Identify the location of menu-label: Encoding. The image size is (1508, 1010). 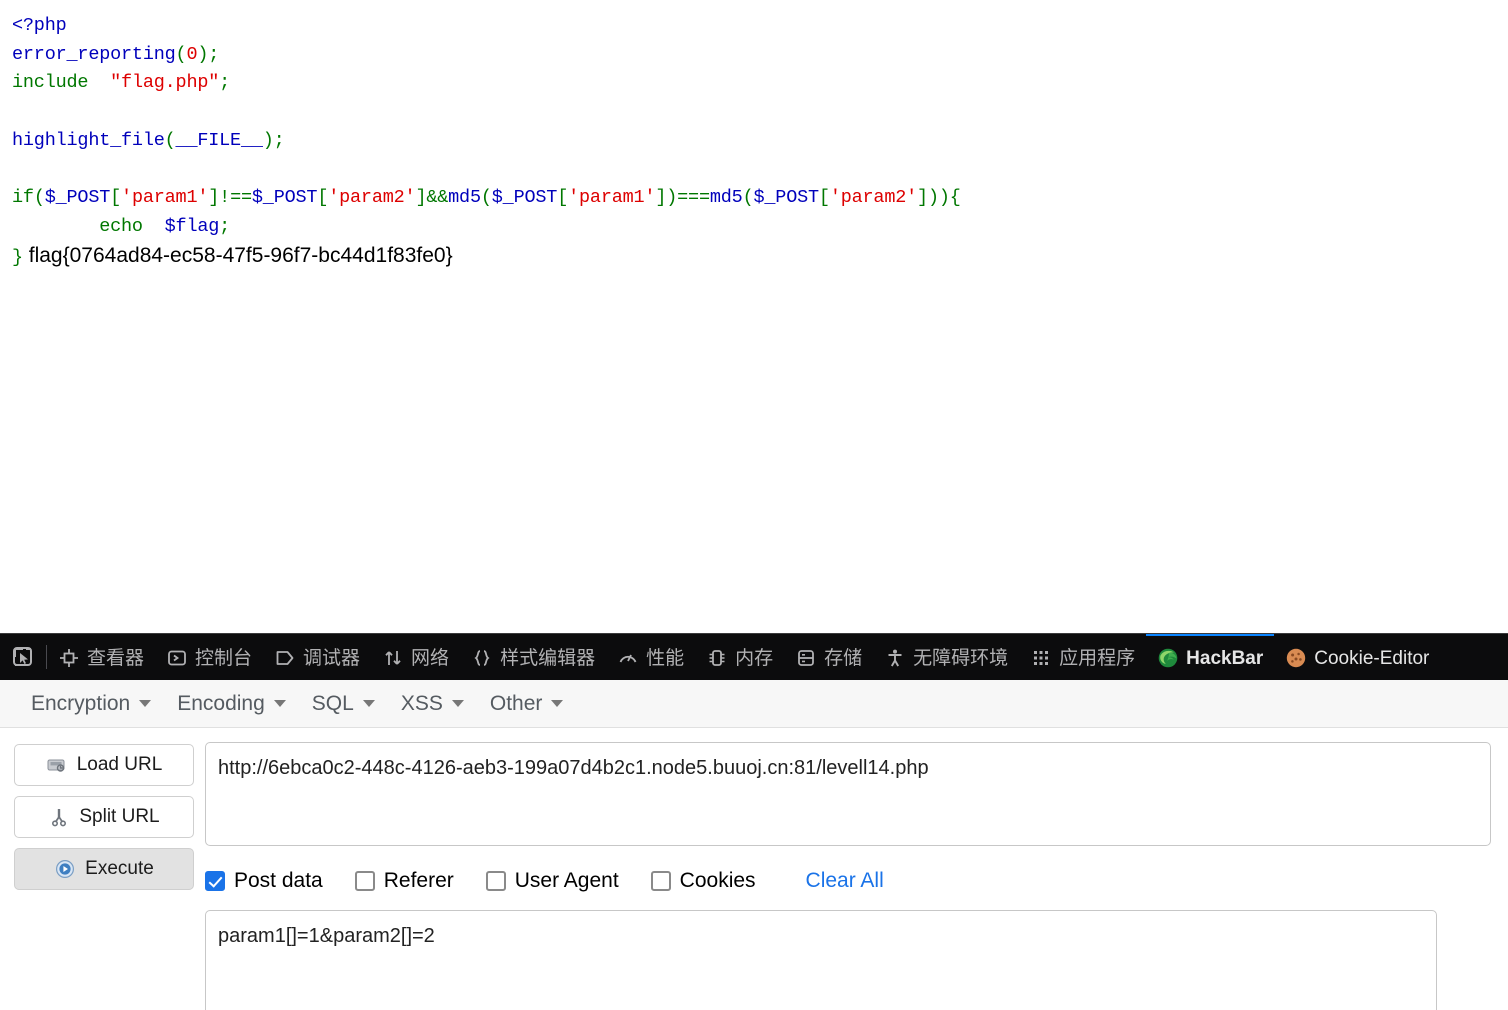
(221, 703).